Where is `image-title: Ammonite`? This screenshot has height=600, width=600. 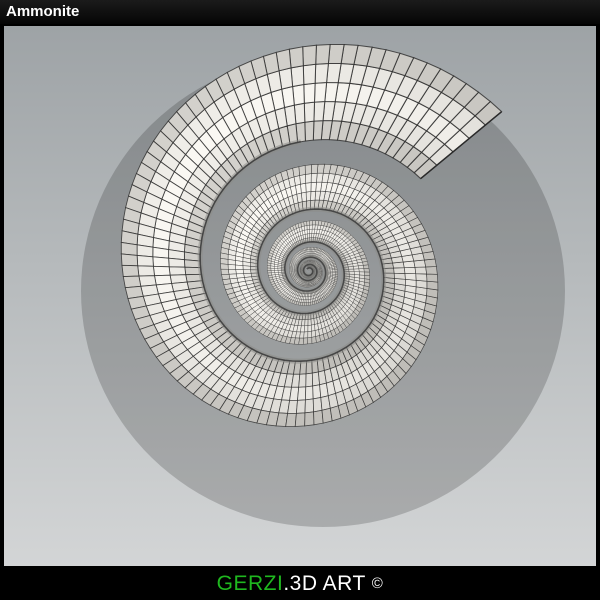 image-title: Ammonite is located at coordinates (43, 11).